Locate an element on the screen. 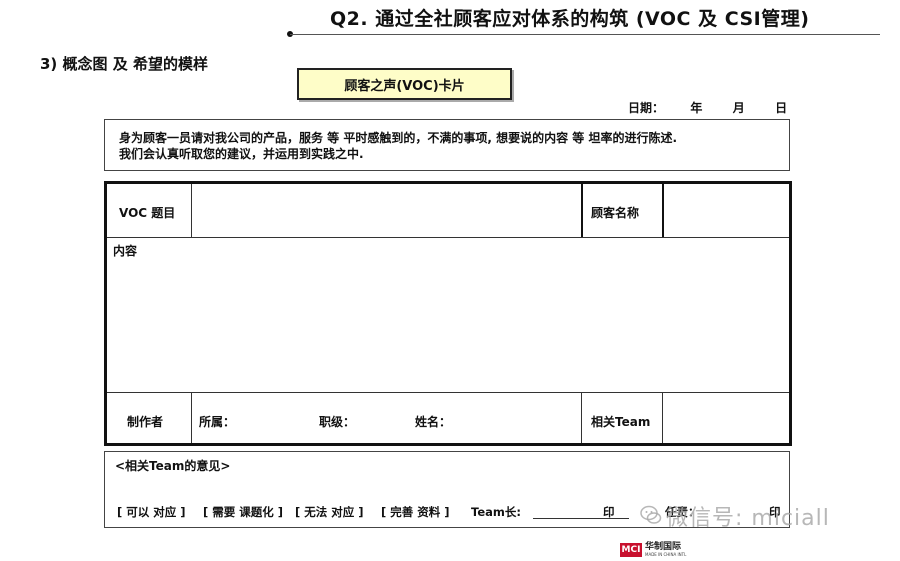 The image size is (900, 561). watermark-text: 微信号: miciall is located at coordinates (748, 518).